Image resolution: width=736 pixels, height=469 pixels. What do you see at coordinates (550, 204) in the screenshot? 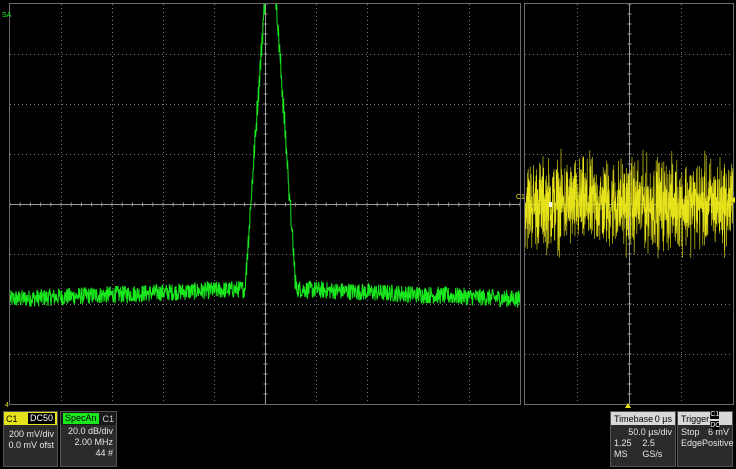
I see `trigger-point-marker` at bounding box center [550, 204].